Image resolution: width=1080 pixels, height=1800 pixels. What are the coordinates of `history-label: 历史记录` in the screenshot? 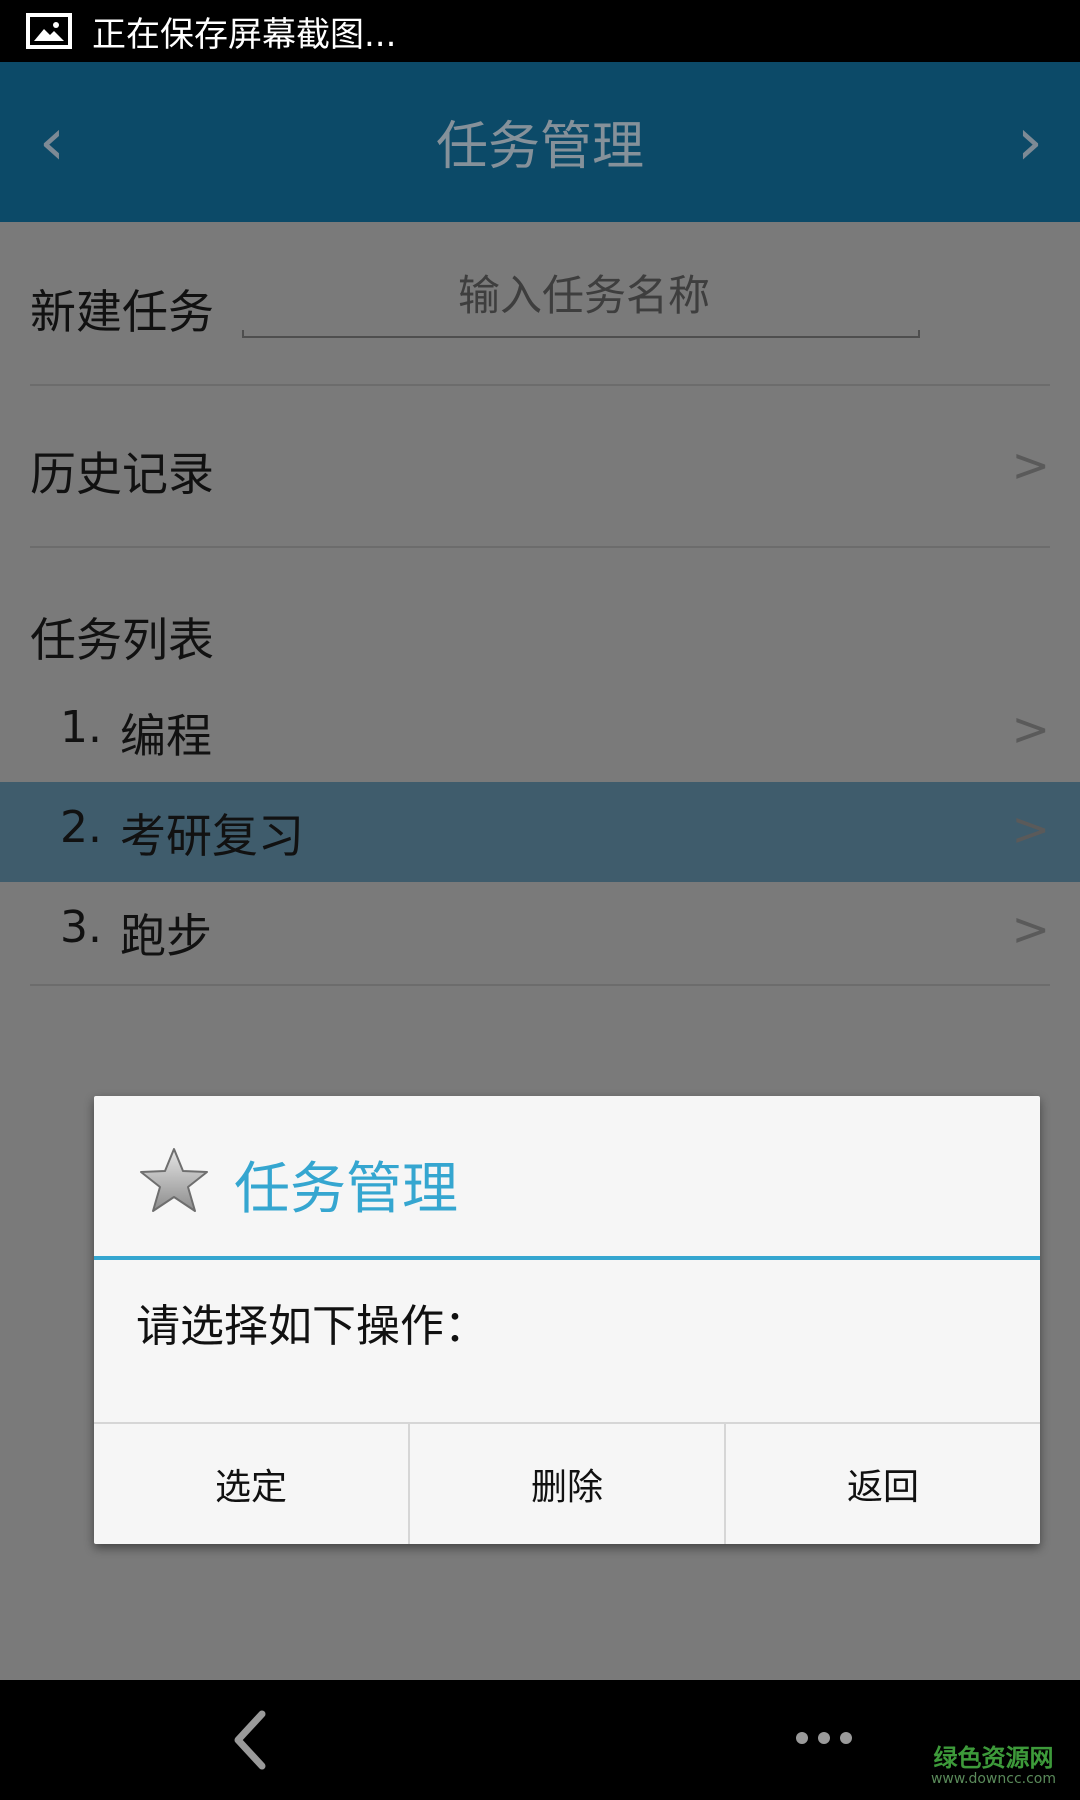 It's located at (122, 474).